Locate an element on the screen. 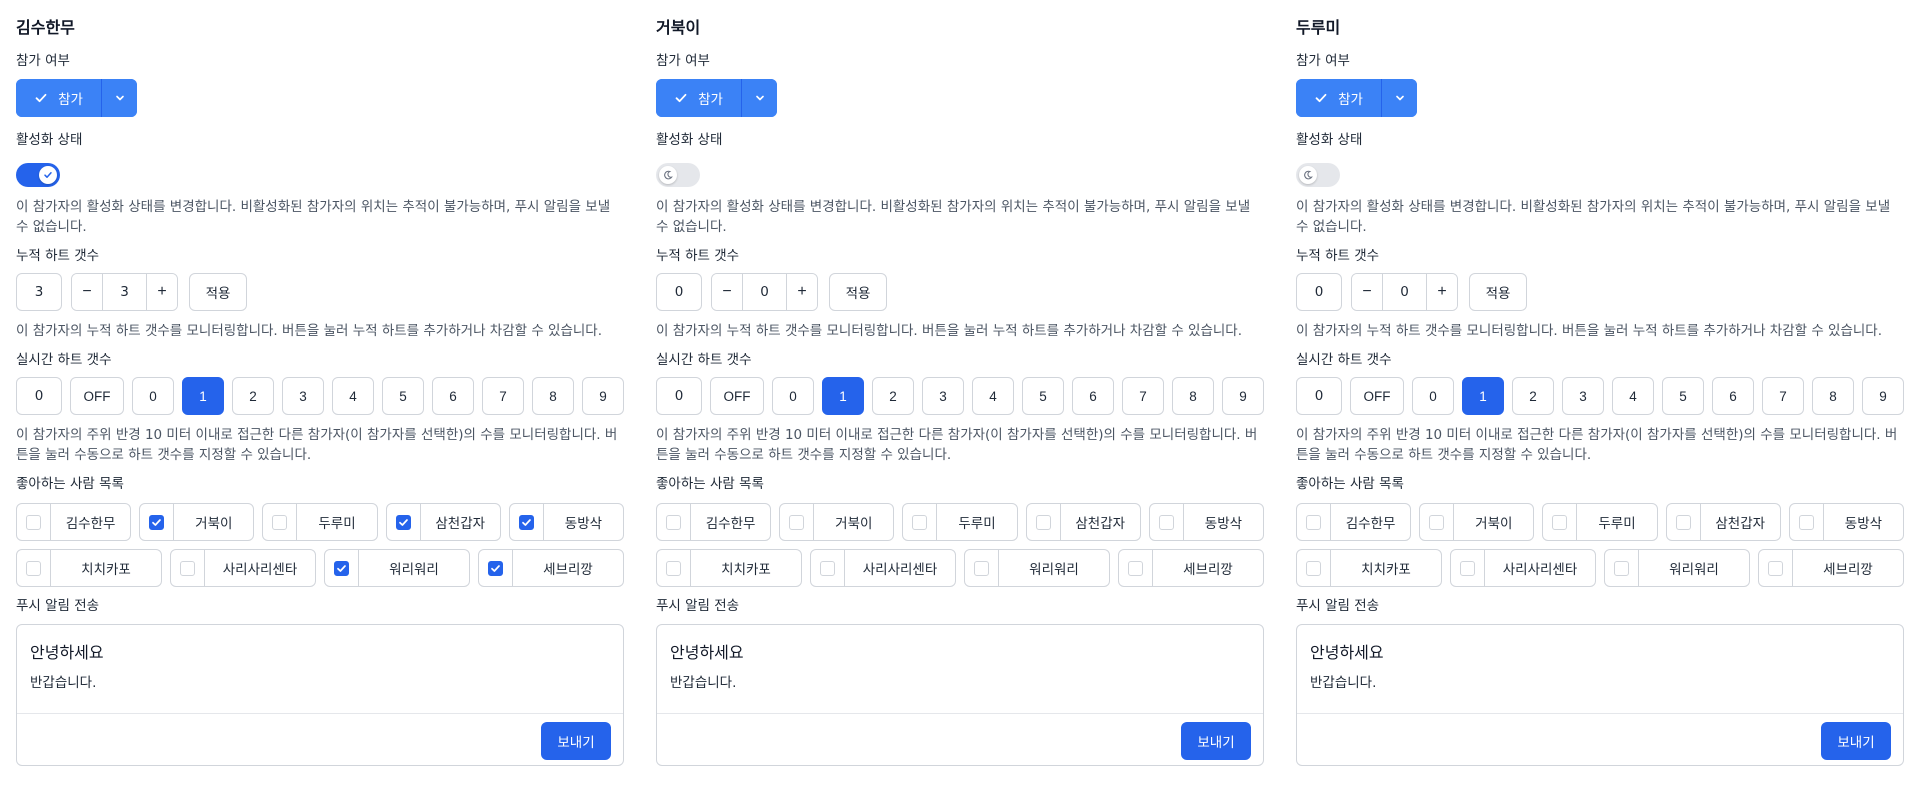 This screenshot has width=1920, height=797. stepper-value: 3 is located at coordinates (124, 292).